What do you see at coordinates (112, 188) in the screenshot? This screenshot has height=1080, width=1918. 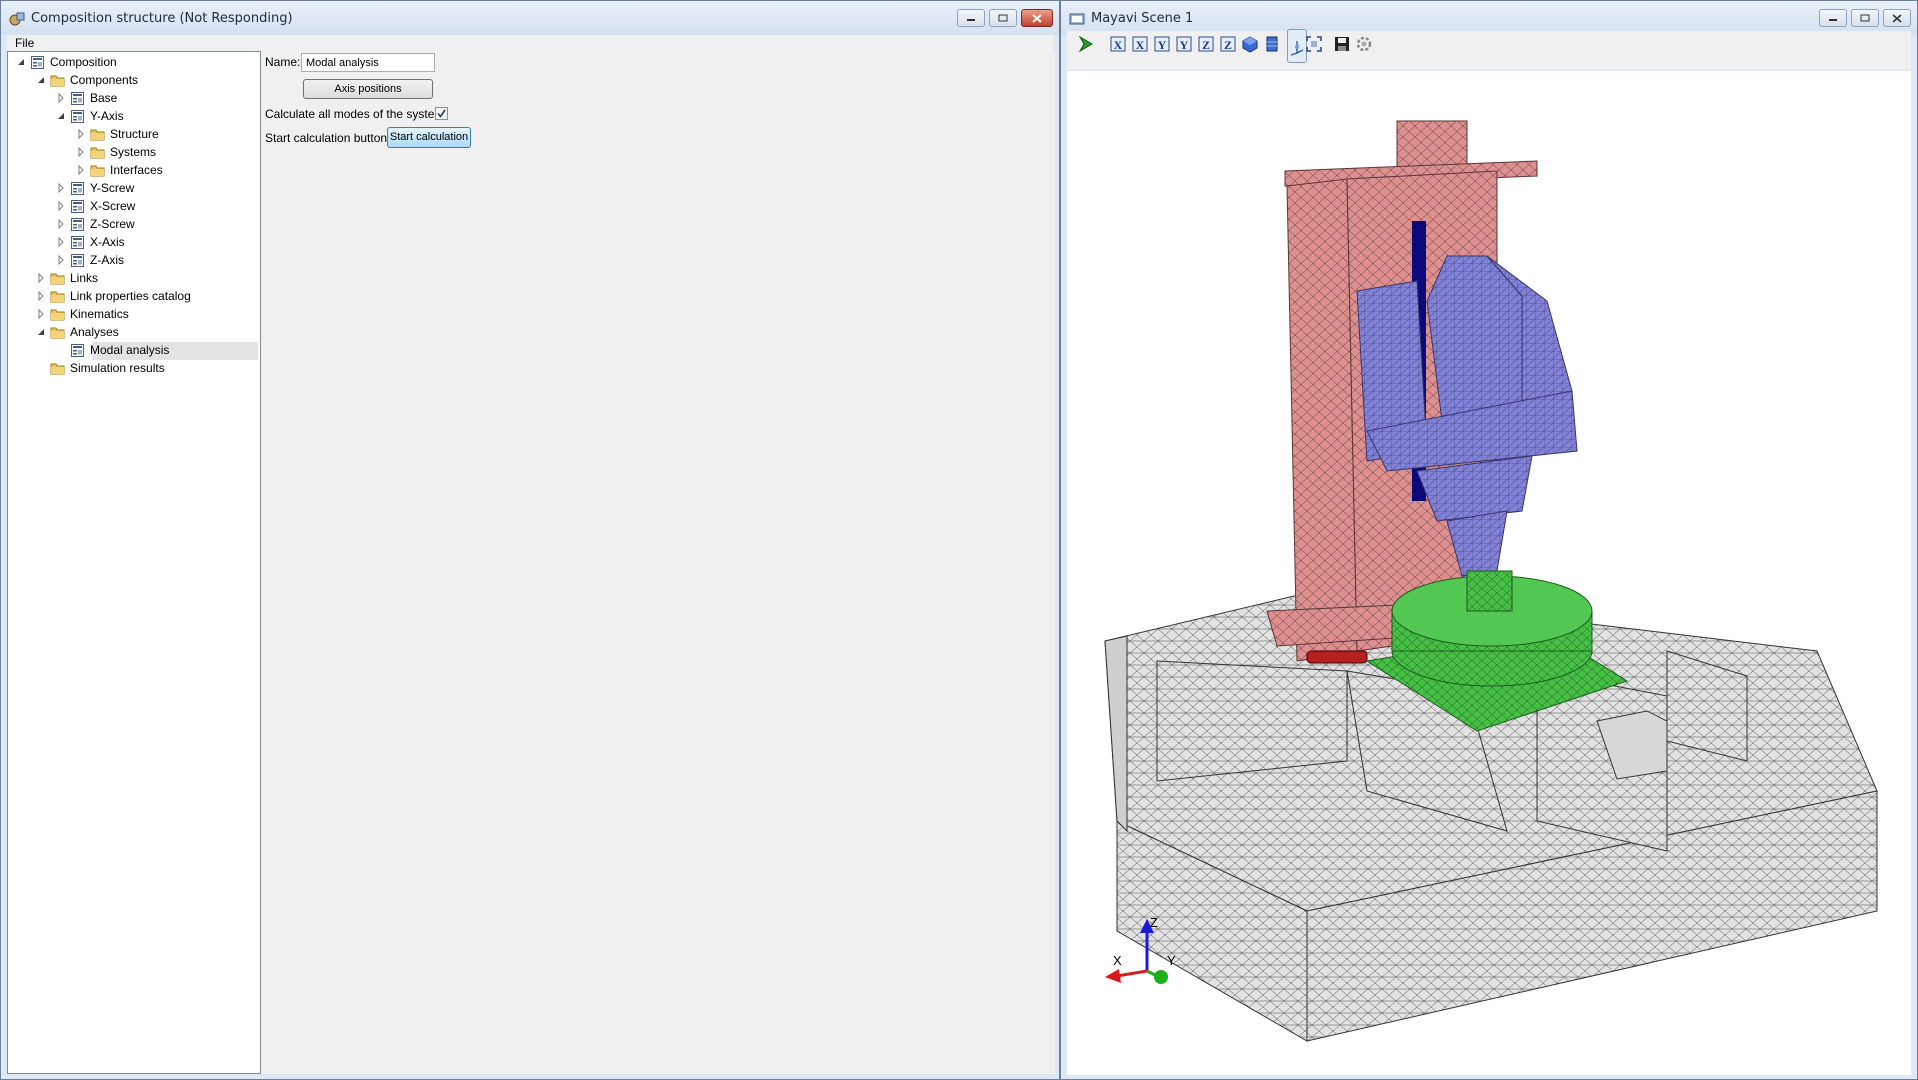 I see `tree-item-label: Y-Screw` at bounding box center [112, 188].